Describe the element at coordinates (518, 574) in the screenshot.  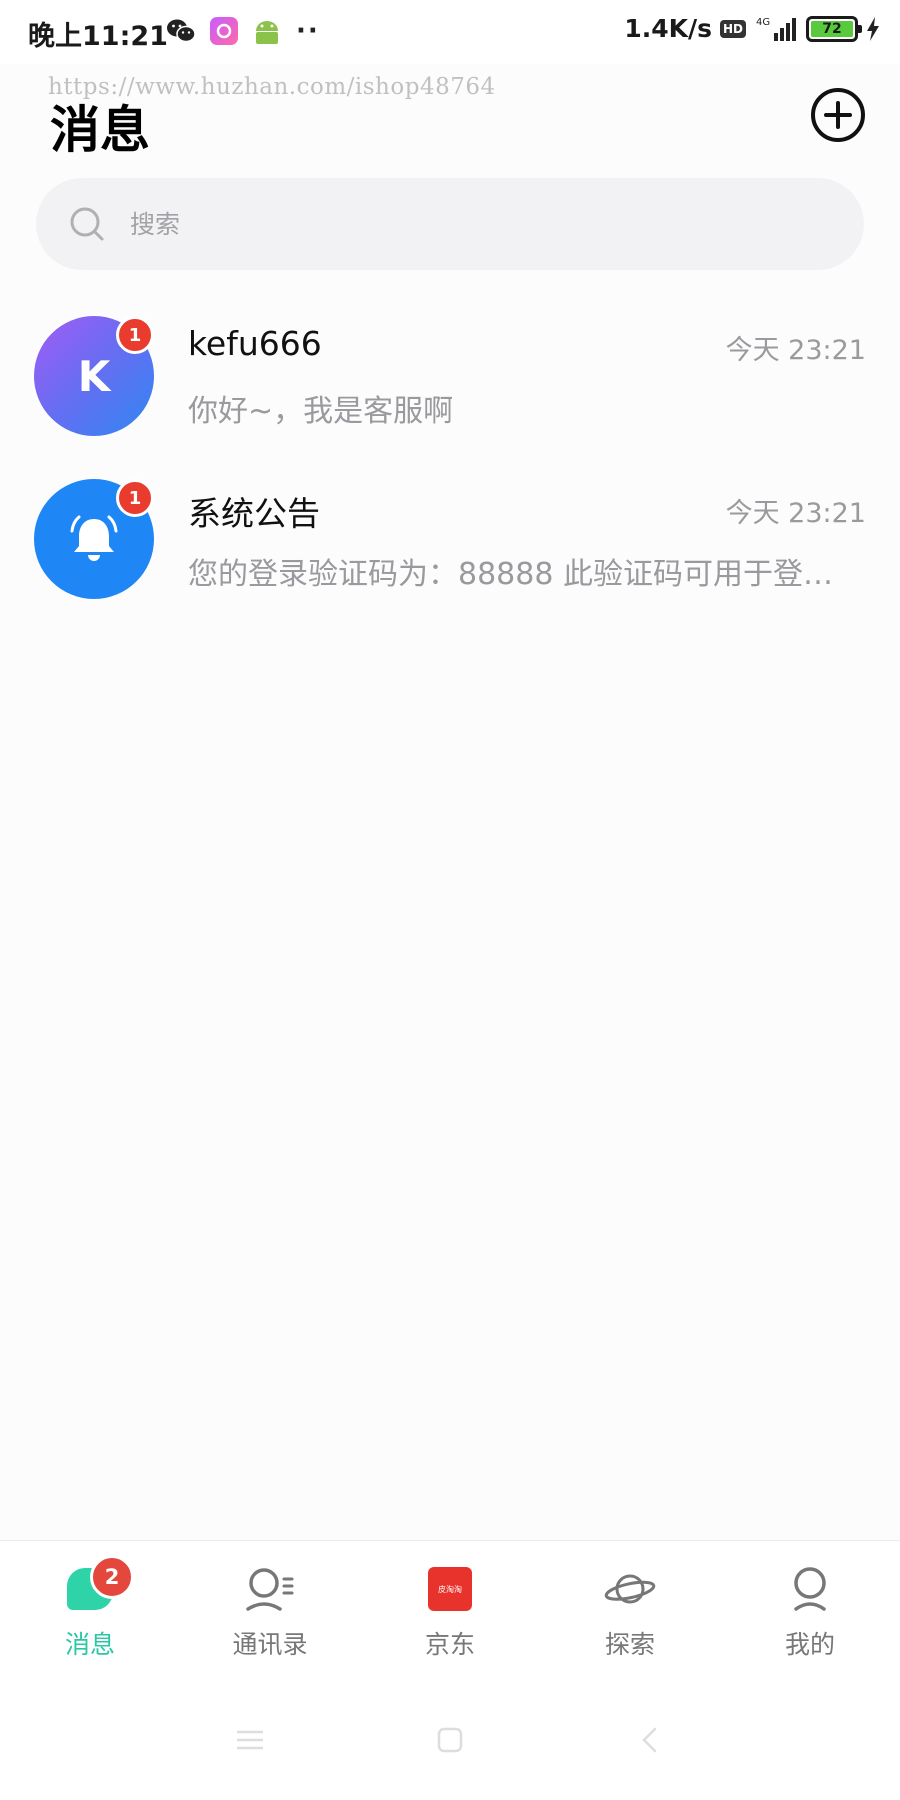
I see `conversation-preview: 您的登录验证码为：88888 此验证码可用于登录或修改密码等，请勿泄露` at that location.